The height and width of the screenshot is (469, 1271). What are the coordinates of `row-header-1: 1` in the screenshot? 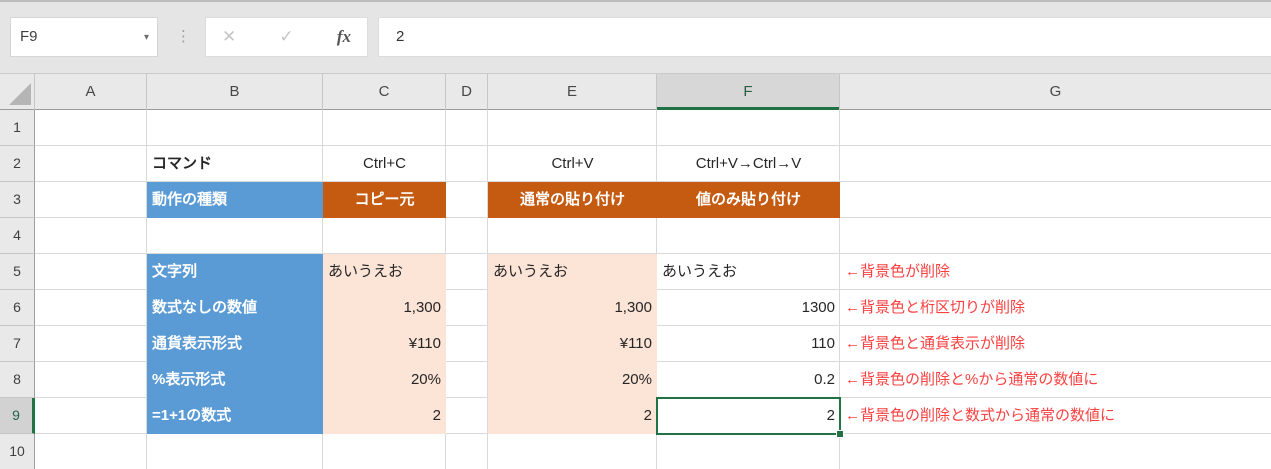 It's located at (17, 128).